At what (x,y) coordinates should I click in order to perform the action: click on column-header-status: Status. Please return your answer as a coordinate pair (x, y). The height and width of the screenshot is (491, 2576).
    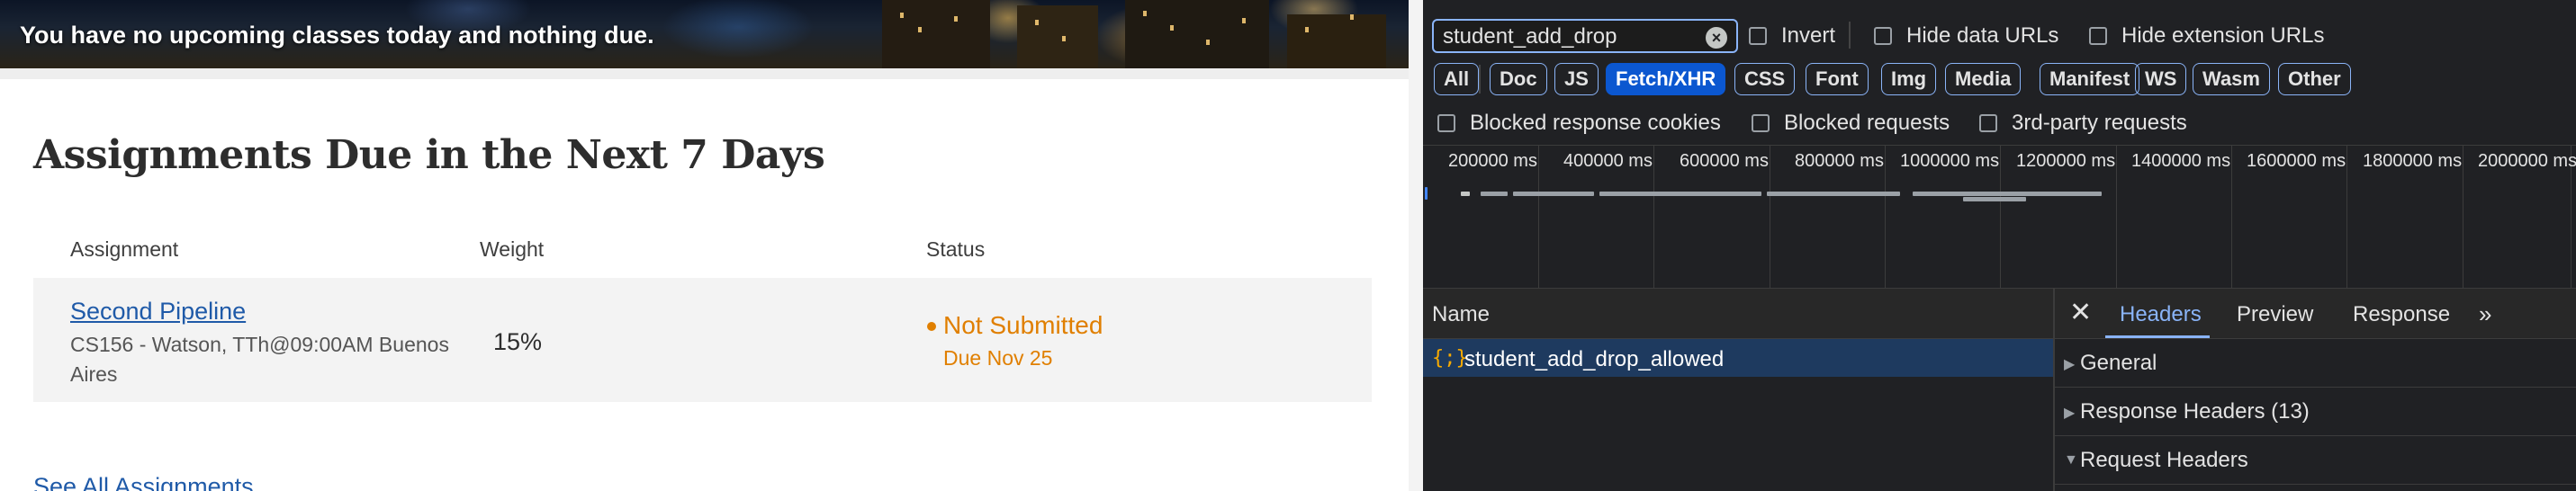
    Looking at the image, I should click on (956, 249).